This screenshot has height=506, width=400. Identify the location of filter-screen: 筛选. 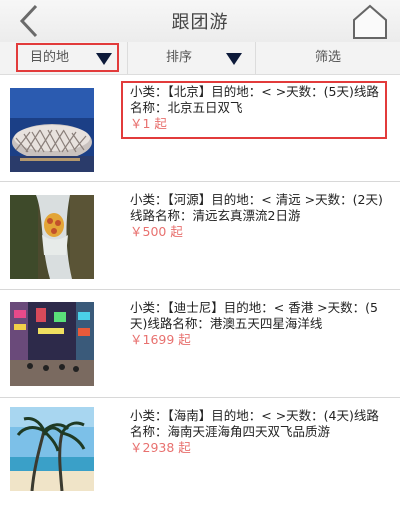
(328, 58).